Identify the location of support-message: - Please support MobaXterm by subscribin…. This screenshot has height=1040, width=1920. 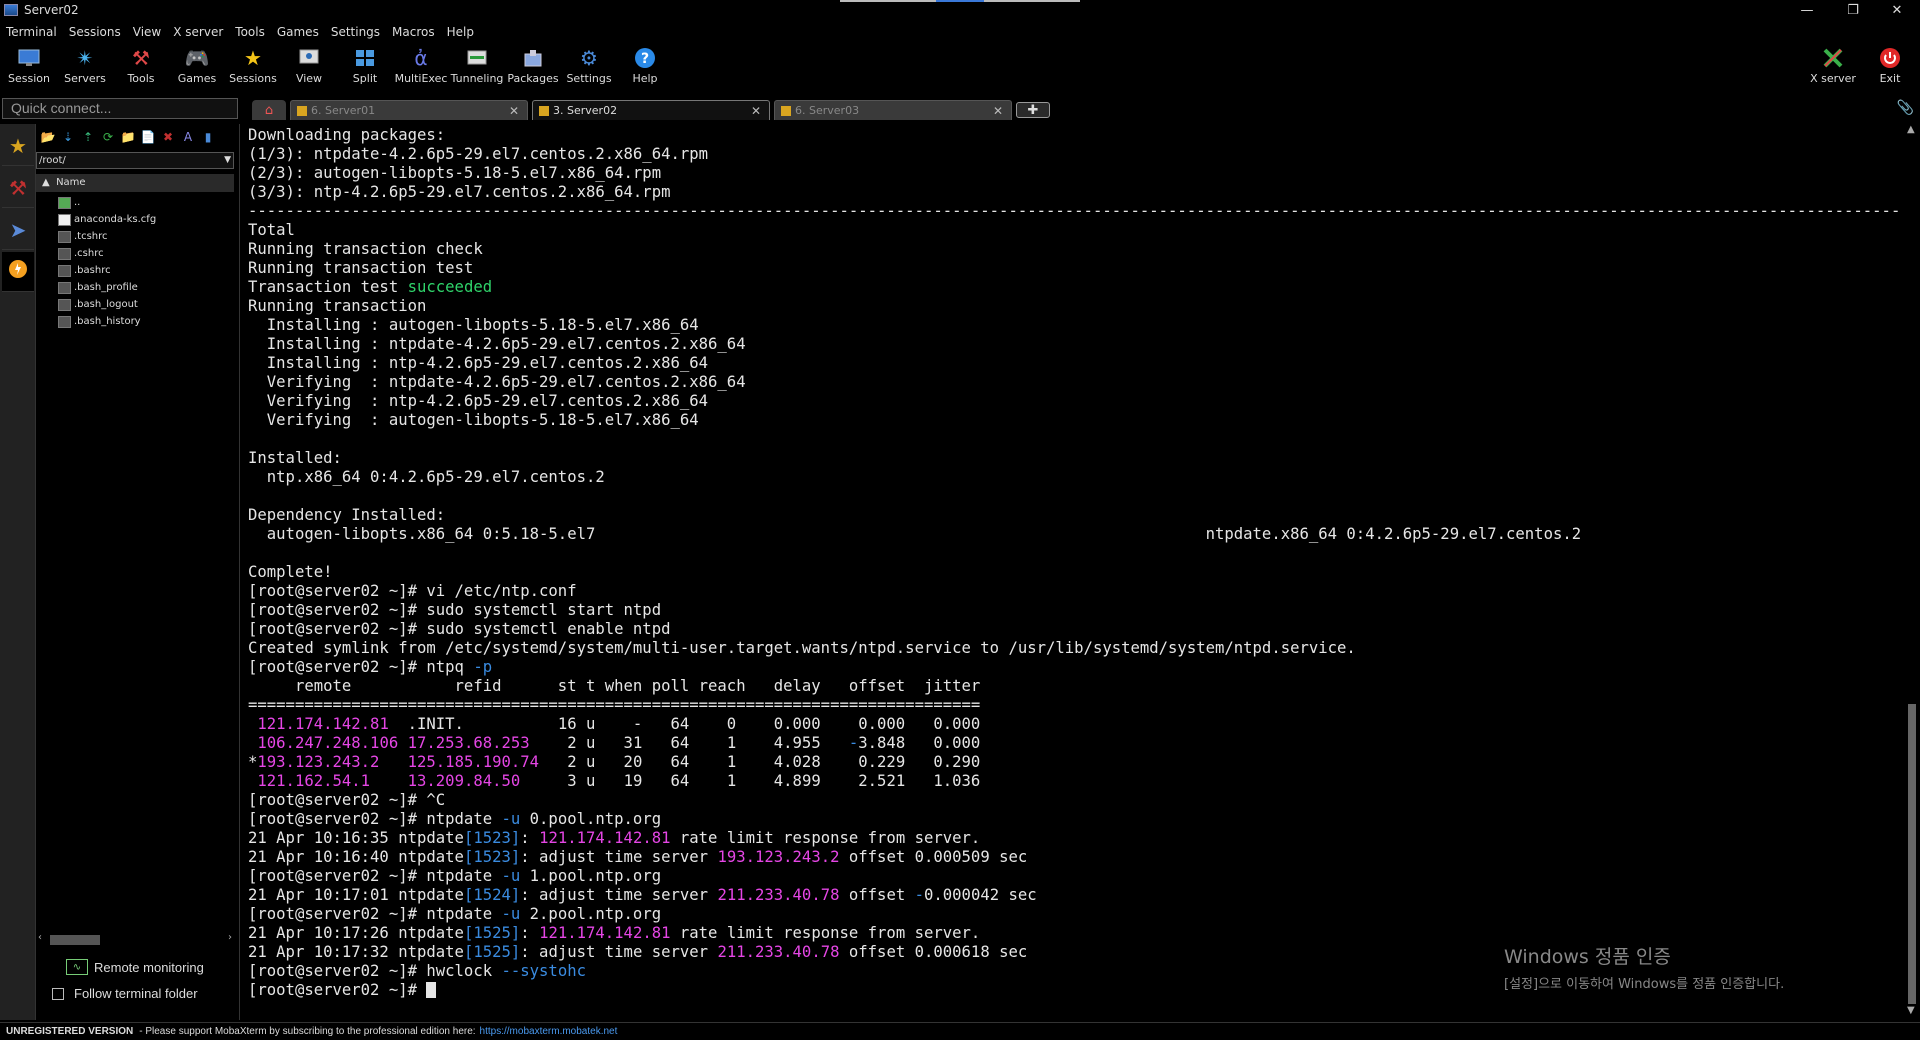
(307, 1031).